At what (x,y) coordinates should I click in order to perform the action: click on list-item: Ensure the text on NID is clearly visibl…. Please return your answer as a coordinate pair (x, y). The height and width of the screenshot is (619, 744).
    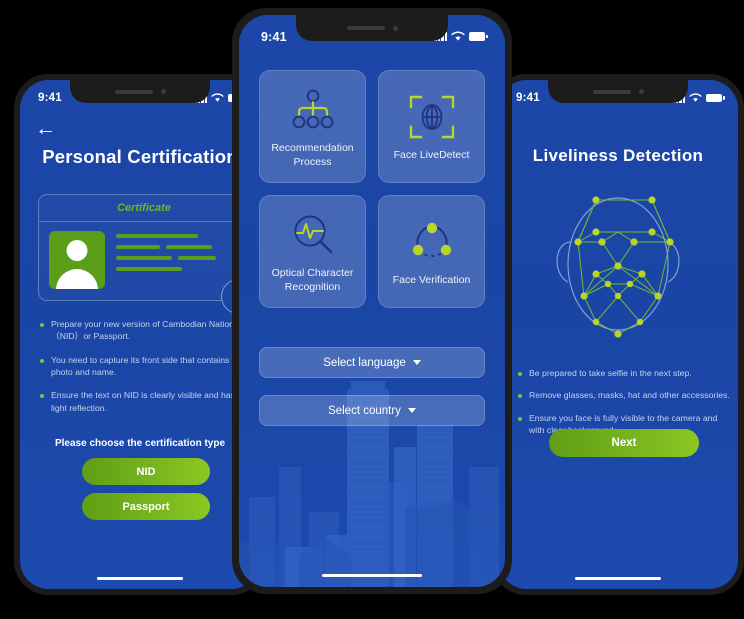
    Looking at the image, I should click on (149, 401).